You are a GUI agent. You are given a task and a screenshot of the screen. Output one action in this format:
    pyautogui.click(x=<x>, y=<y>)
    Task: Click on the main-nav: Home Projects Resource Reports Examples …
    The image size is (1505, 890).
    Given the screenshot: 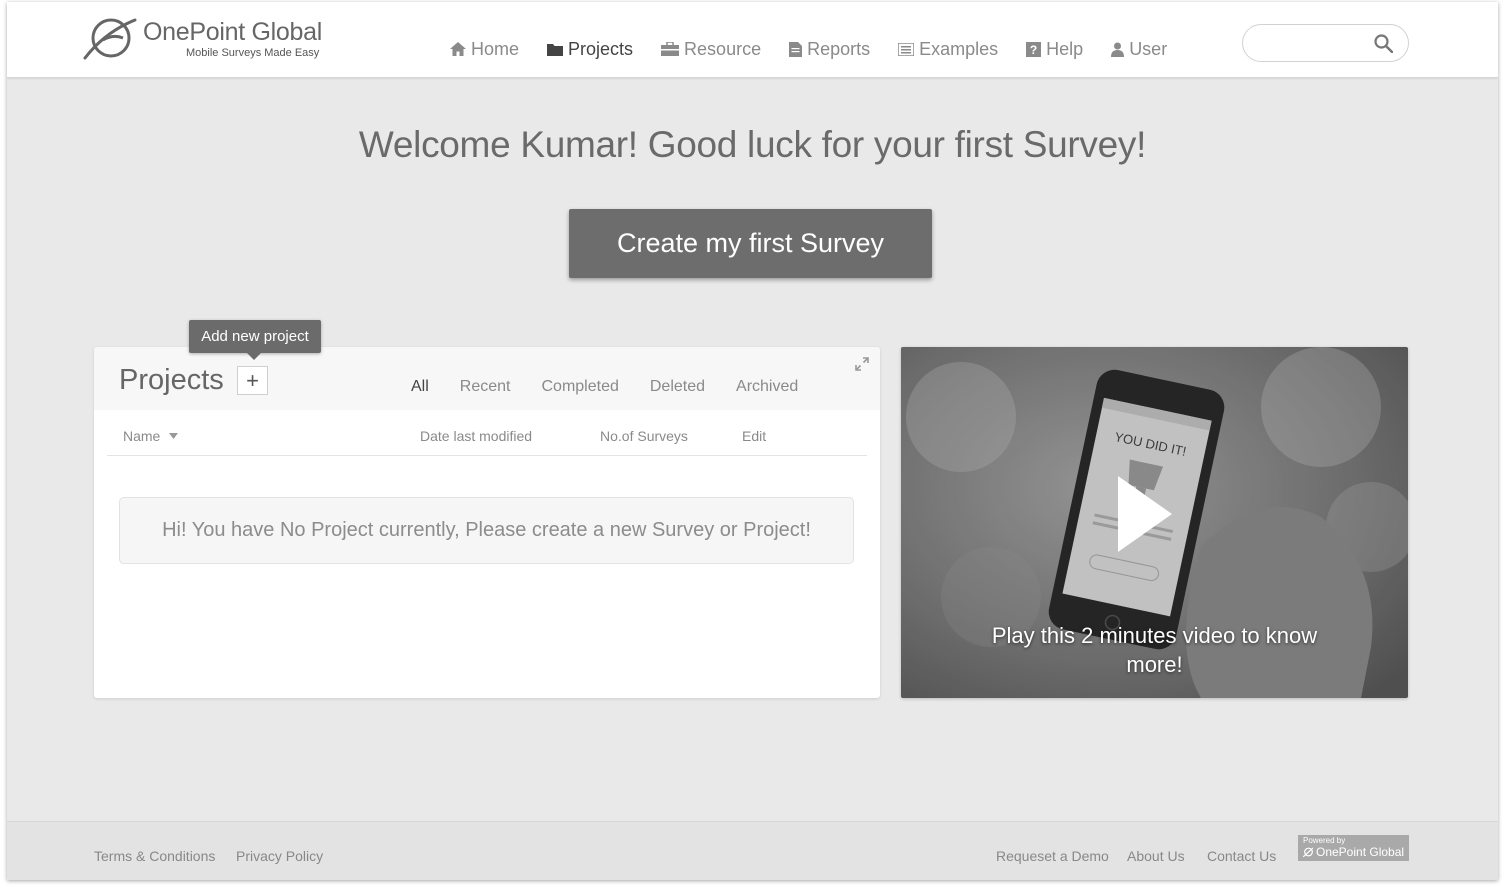 What is the action you would take?
    pyautogui.click(x=822, y=49)
    